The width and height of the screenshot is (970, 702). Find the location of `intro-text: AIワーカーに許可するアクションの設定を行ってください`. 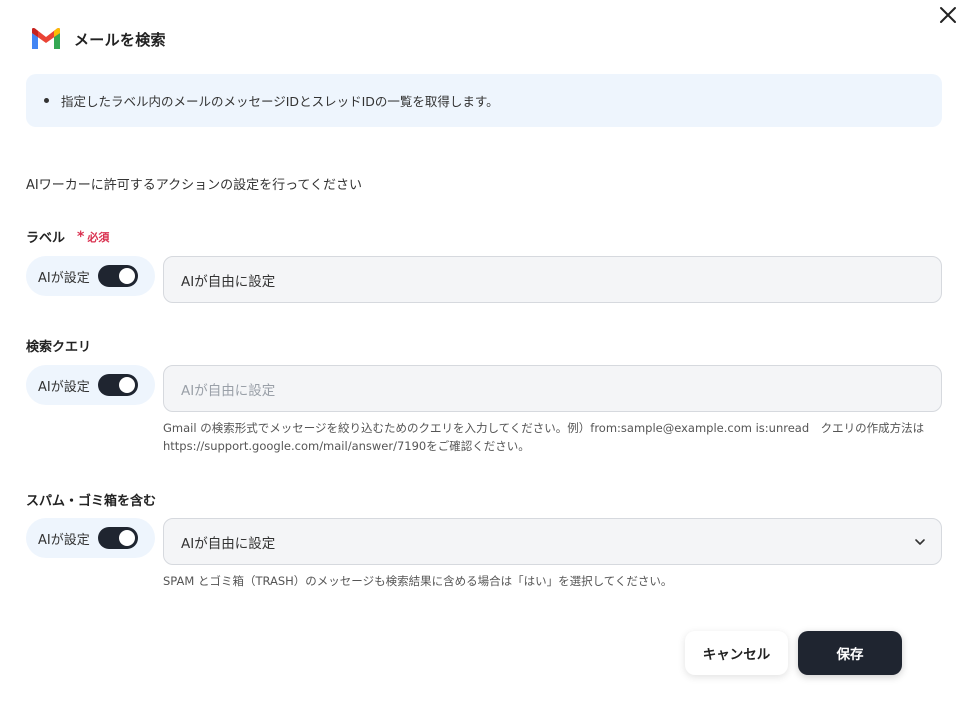

intro-text: AIワーカーに許可するアクションの設定を行ってください is located at coordinates (194, 185).